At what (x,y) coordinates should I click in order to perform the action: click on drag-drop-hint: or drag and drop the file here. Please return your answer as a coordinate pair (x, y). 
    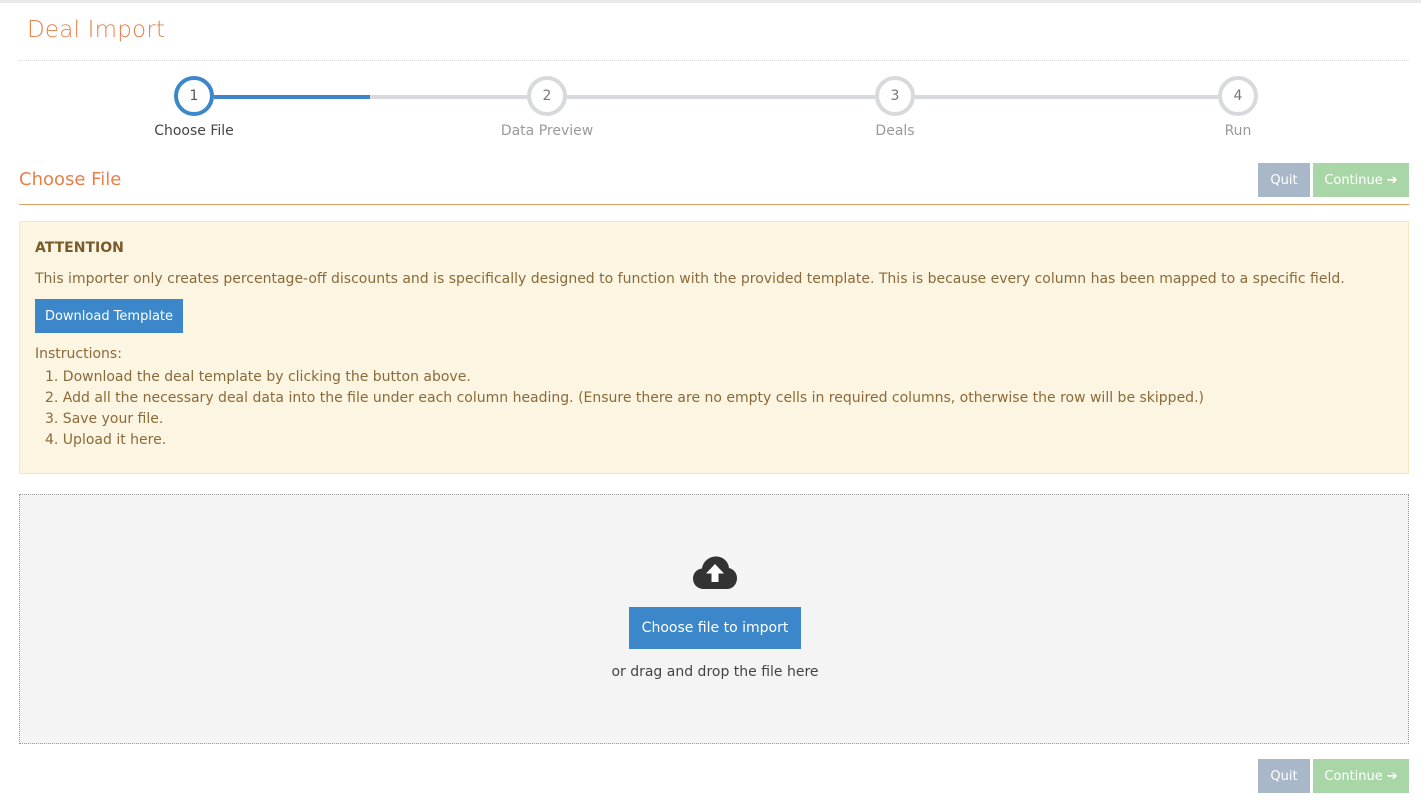
    Looking at the image, I should click on (715, 672).